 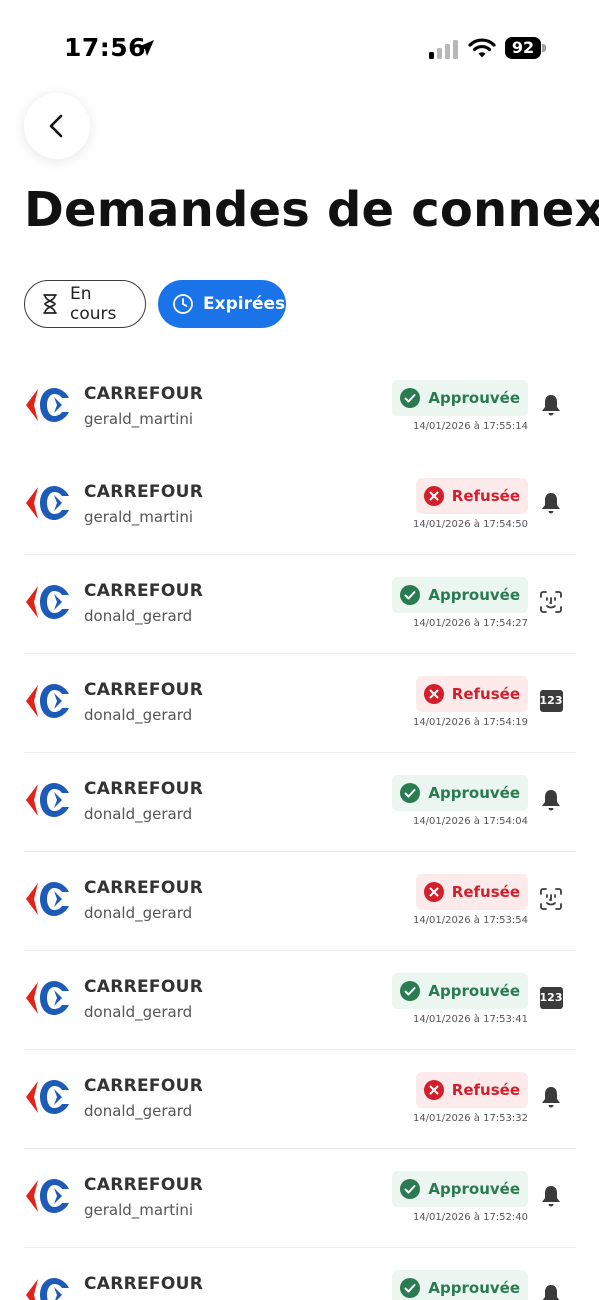 What do you see at coordinates (244, 304) in the screenshot?
I see `filter-expirees-label: Expirées` at bounding box center [244, 304].